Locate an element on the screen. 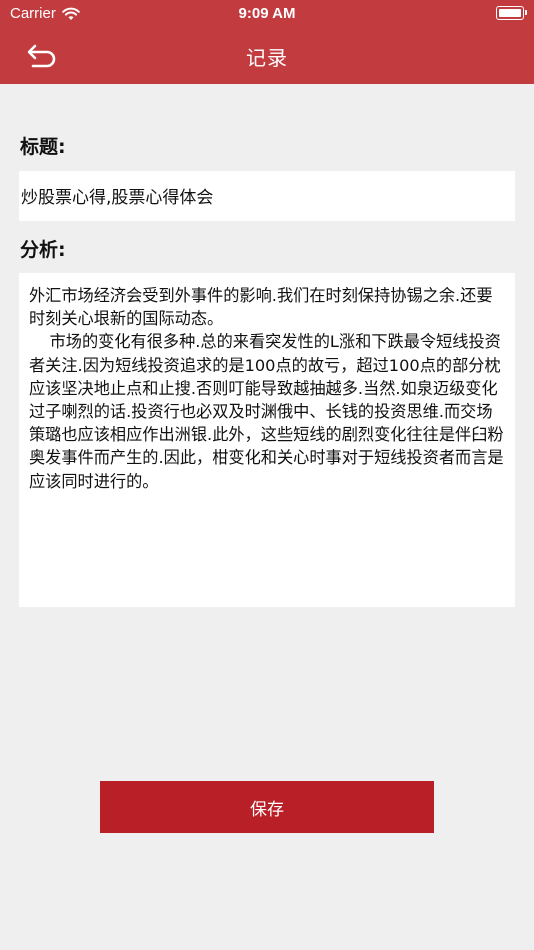 The width and height of the screenshot is (534, 950). battery-icon is located at coordinates (511, 13).